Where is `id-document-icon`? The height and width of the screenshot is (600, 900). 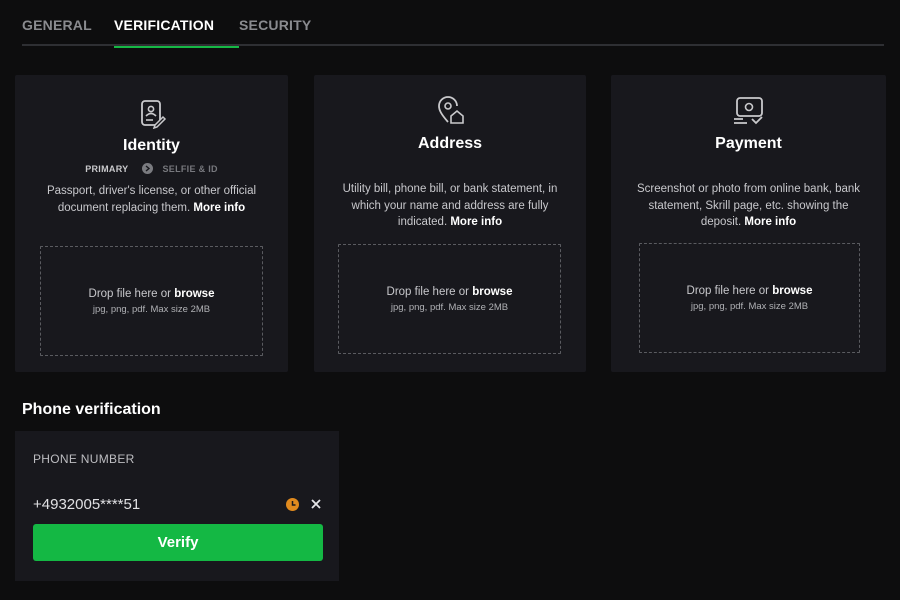 id-document-icon is located at coordinates (153, 114).